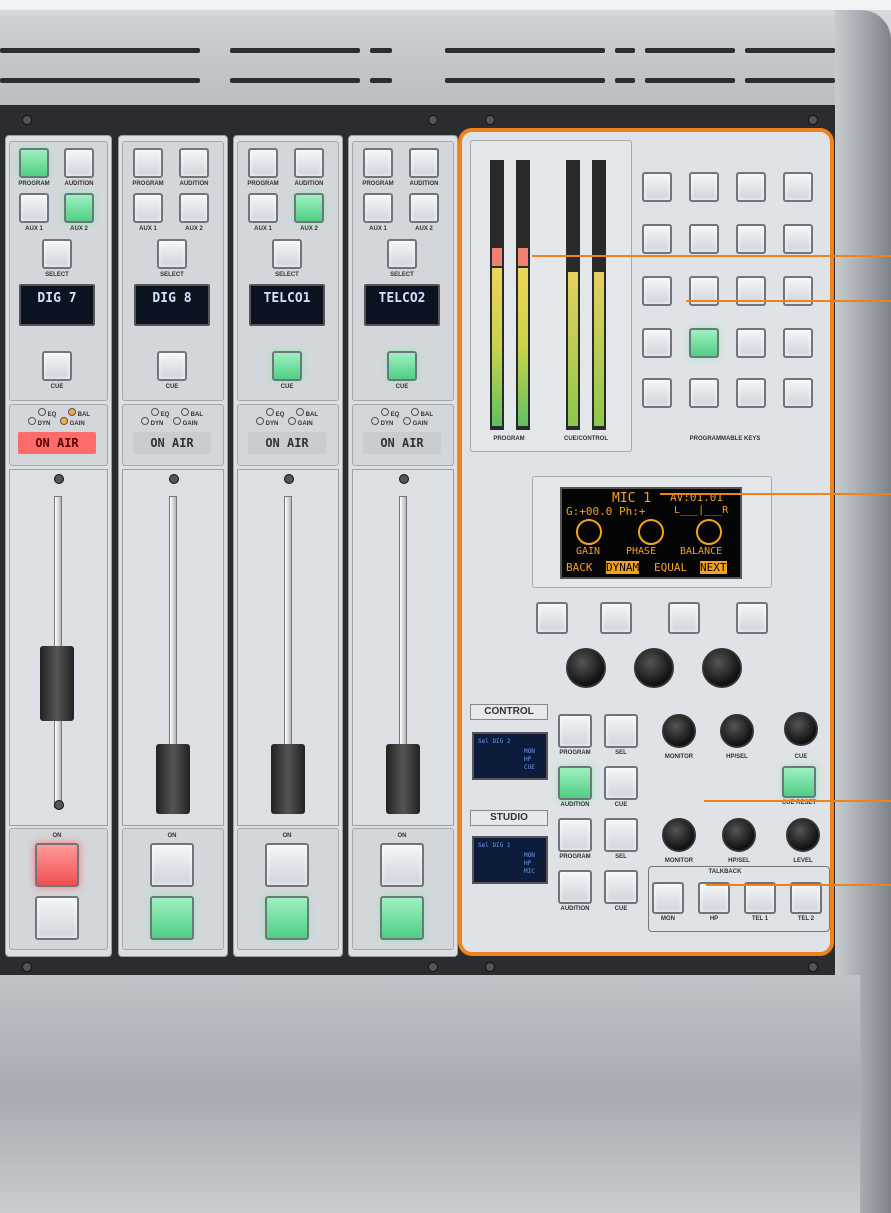 This screenshot has width=891, height=1213. Describe the element at coordinates (797, 801) in the screenshot. I see `callout-line-control` at that location.